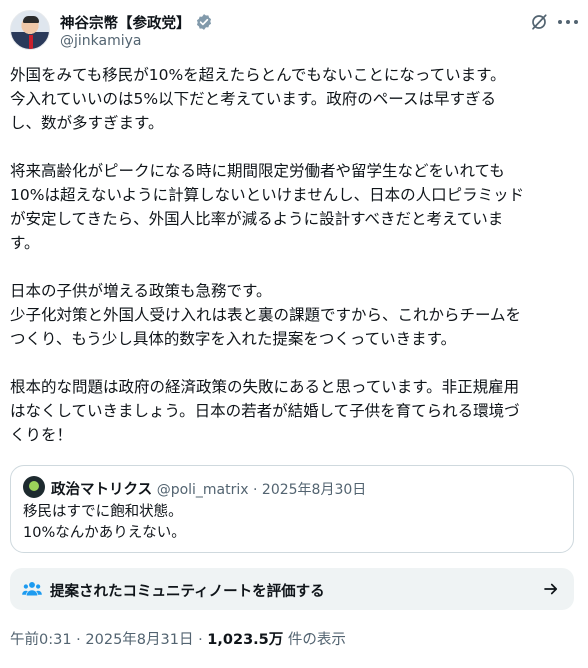 This screenshot has height=668, width=588. Describe the element at coordinates (139, 640) in the screenshot. I see `post-date: 2025年8月31日` at that location.